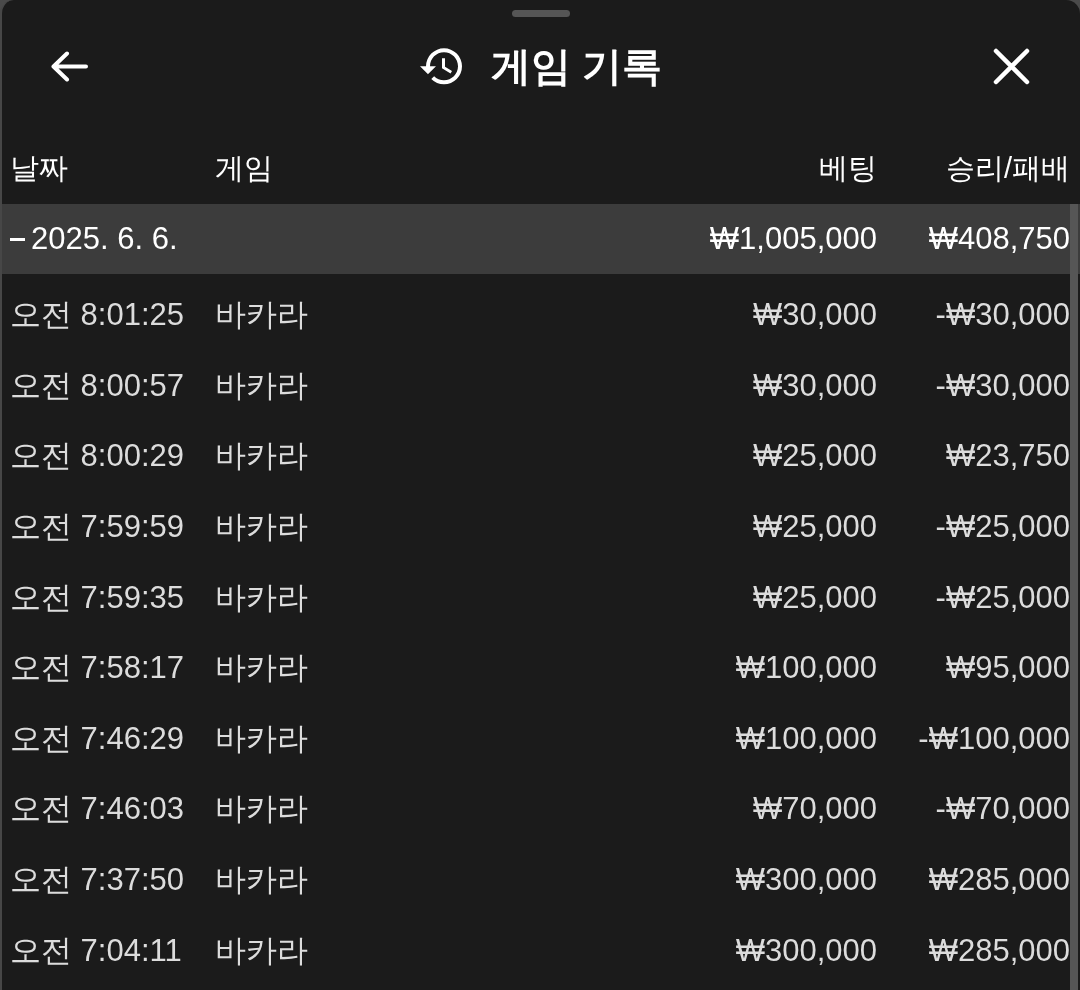  I want to click on time-text: 오전 8:00:57, so click(98, 385).